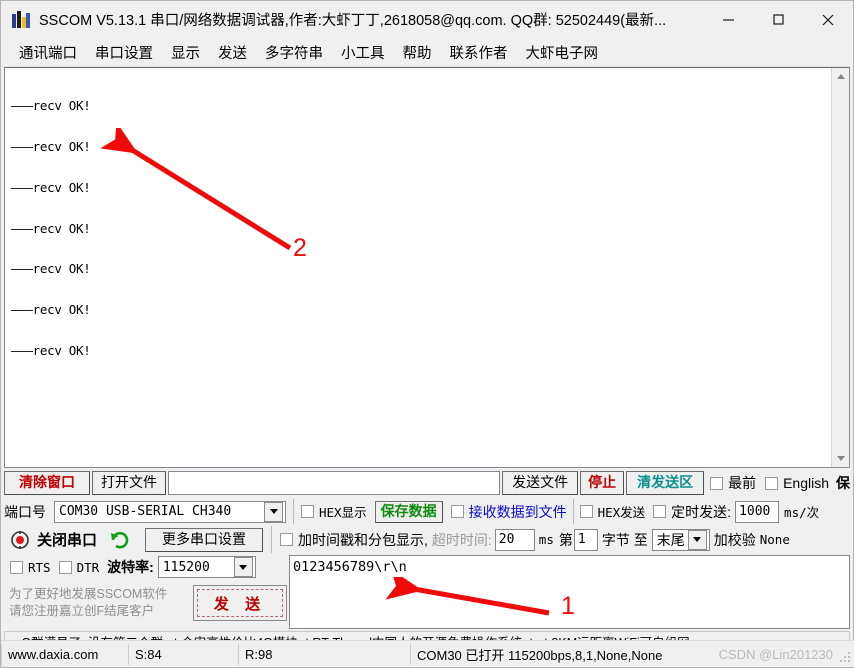  Describe the element at coordinates (82, 611) in the screenshot. I see `register-notice-line2: 请您注册嘉立创F结尾客户` at that location.